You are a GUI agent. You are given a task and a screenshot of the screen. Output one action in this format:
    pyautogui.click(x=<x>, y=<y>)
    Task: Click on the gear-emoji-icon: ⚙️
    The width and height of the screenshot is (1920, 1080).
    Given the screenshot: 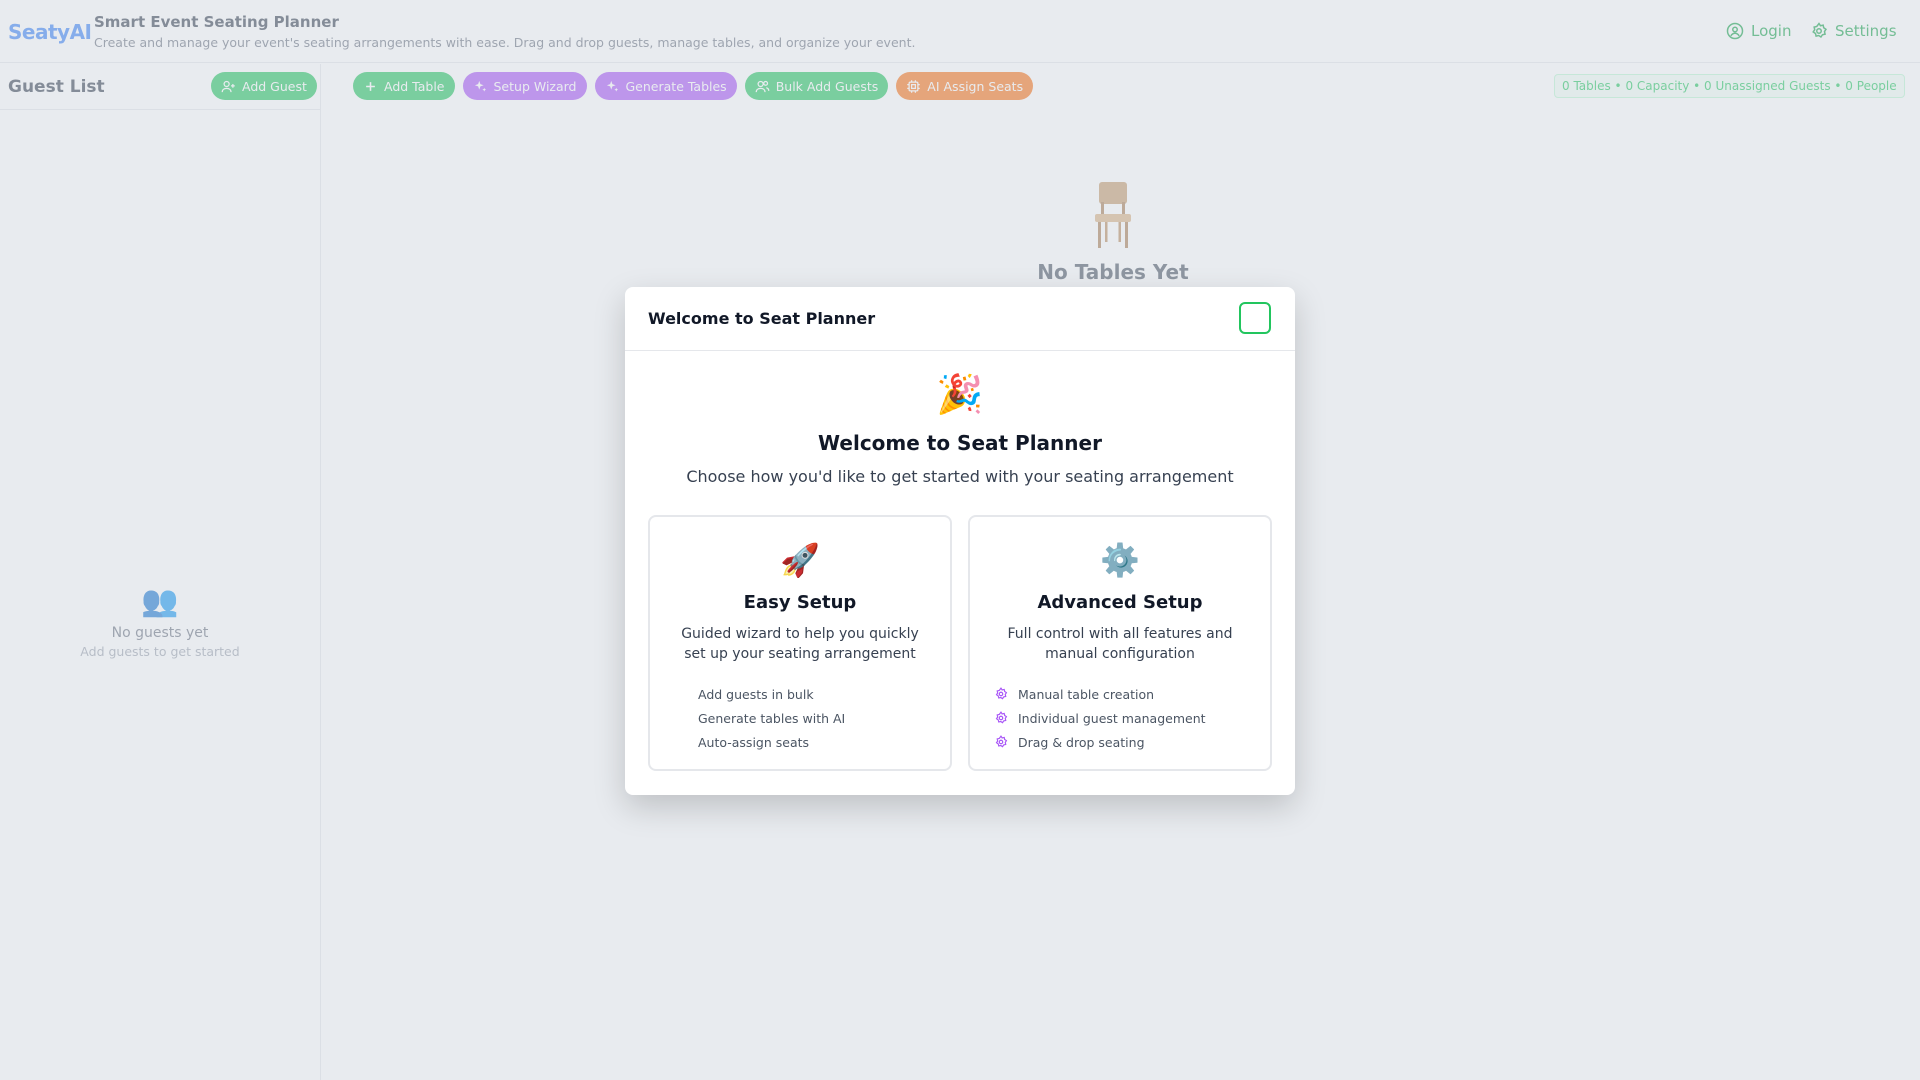 What is the action you would take?
    pyautogui.click(x=1120, y=560)
    